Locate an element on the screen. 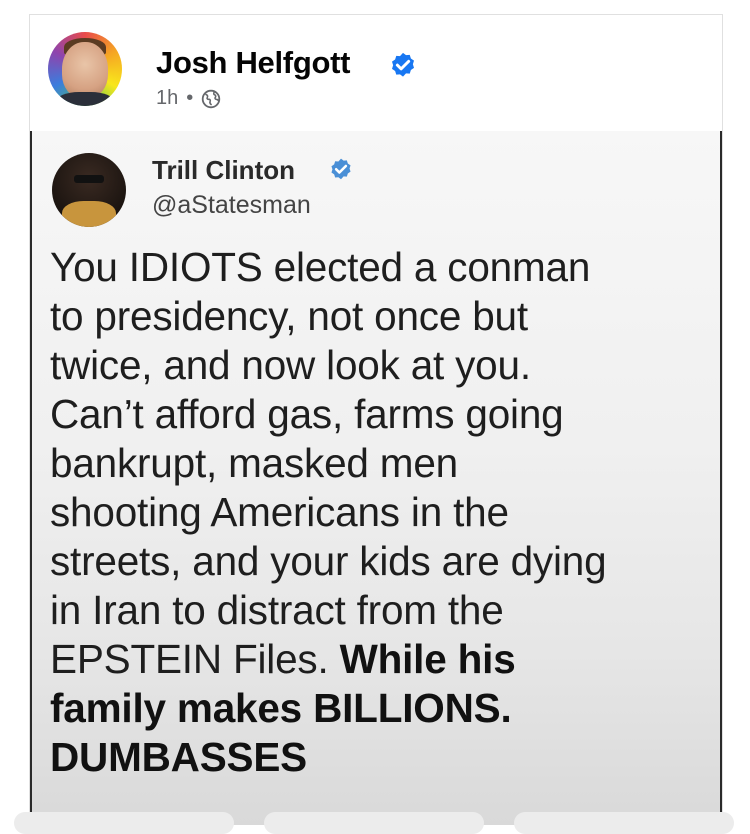 This screenshot has height=834, width=750. tweet-line: family makes BILLIONS. is located at coordinates (380, 708).